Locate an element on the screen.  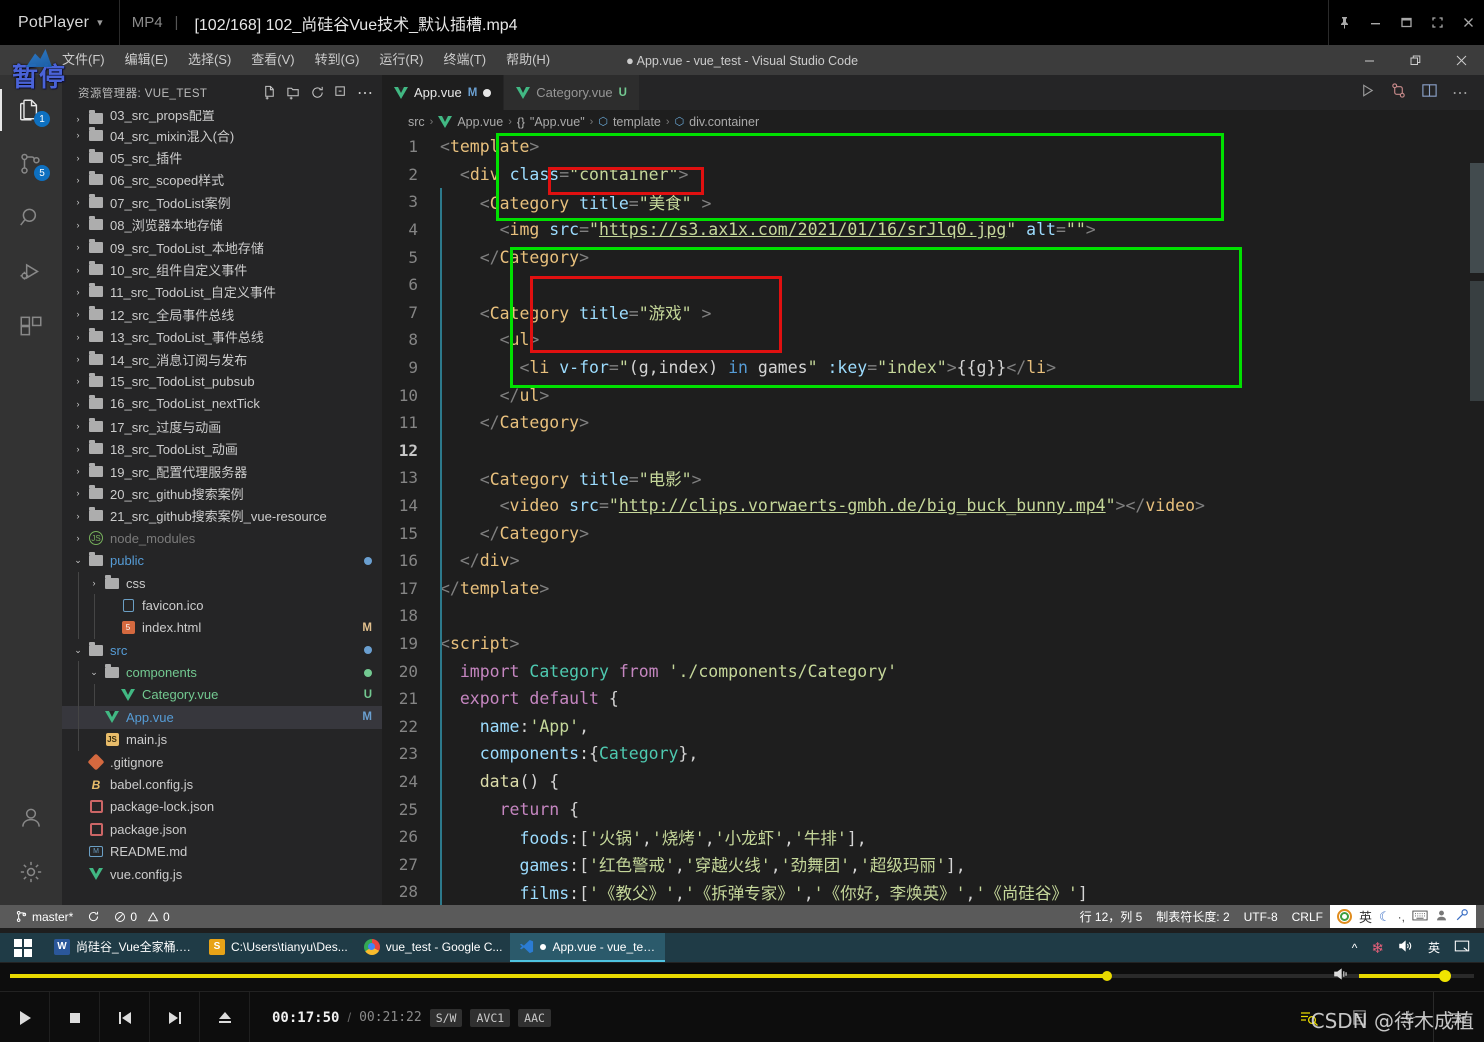
status-cursor-position: 行 12，列 5 is located at coordinates (1111, 916).